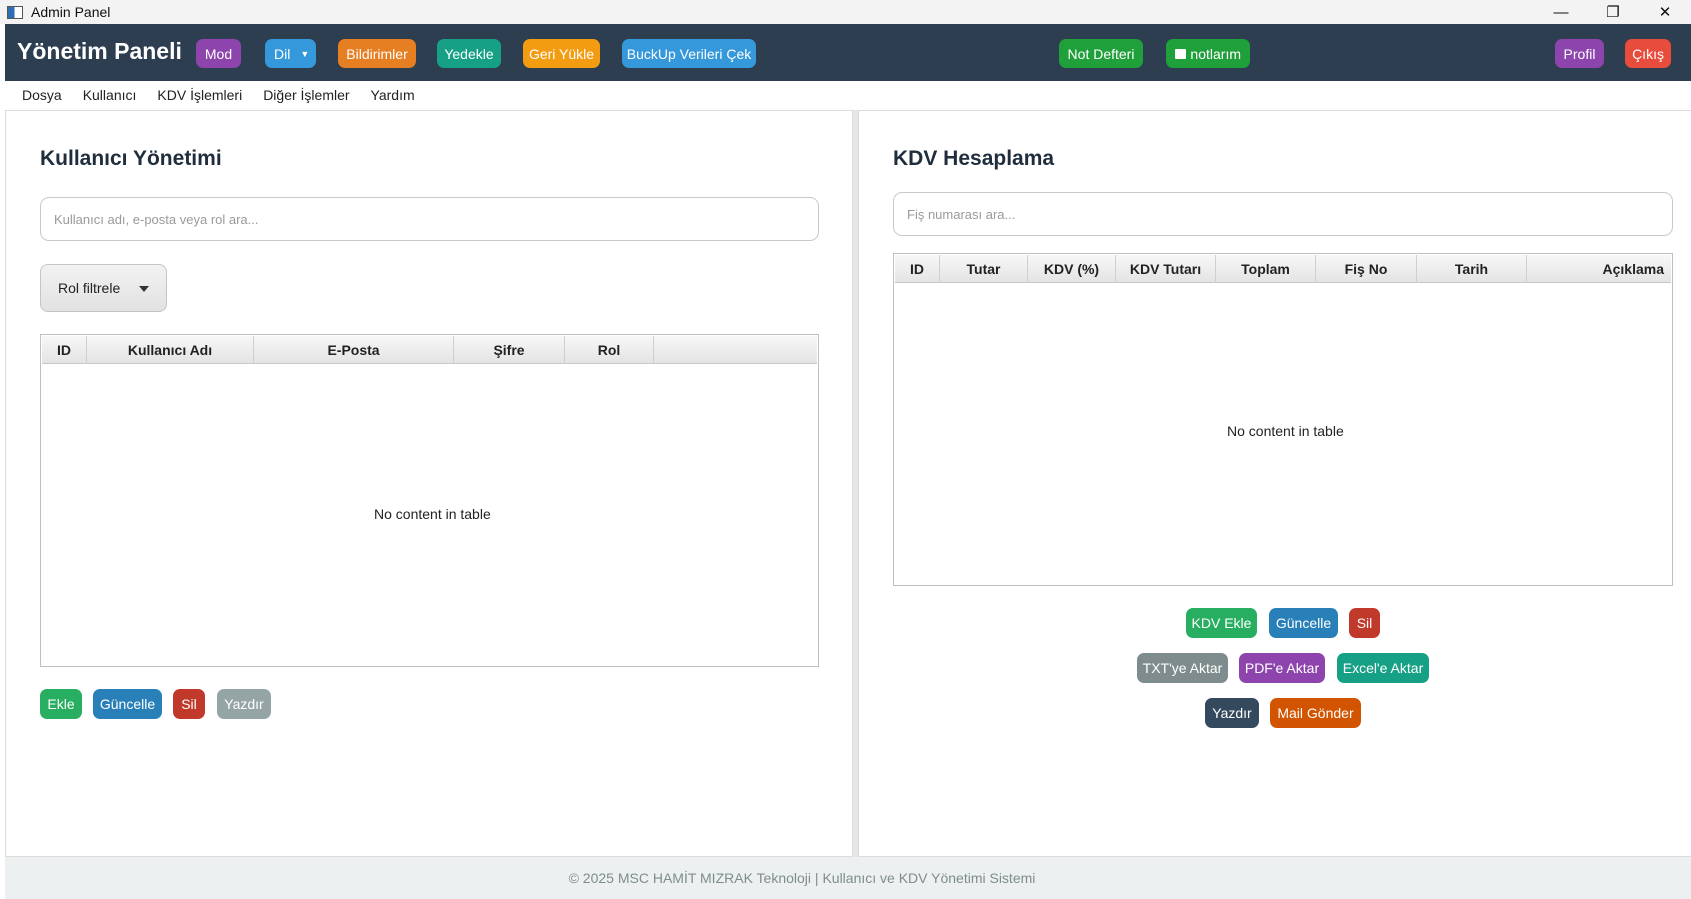 The height and width of the screenshot is (899, 1691). Describe the element at coordinates (1665, 12) in the screenshot. I see `close-button: ✕` at that location.